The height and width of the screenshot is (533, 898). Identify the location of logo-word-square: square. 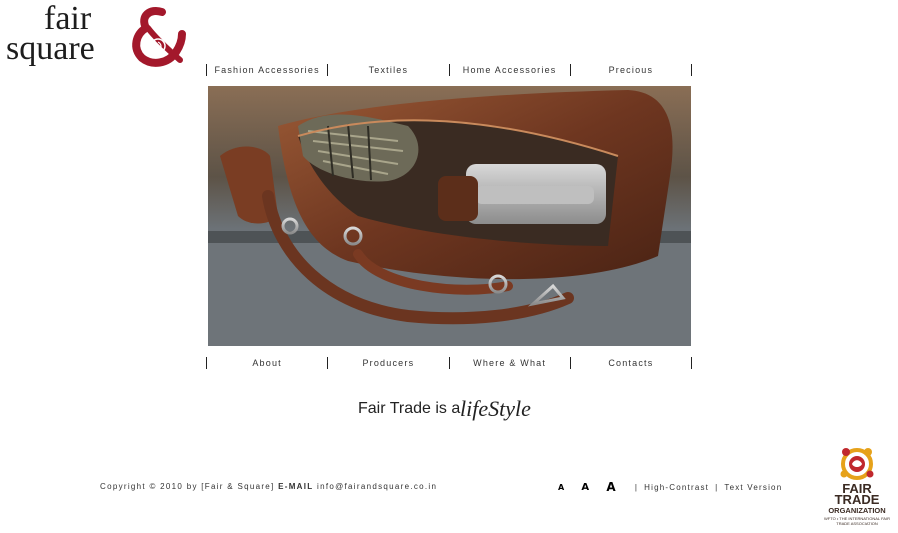
(50, 48).